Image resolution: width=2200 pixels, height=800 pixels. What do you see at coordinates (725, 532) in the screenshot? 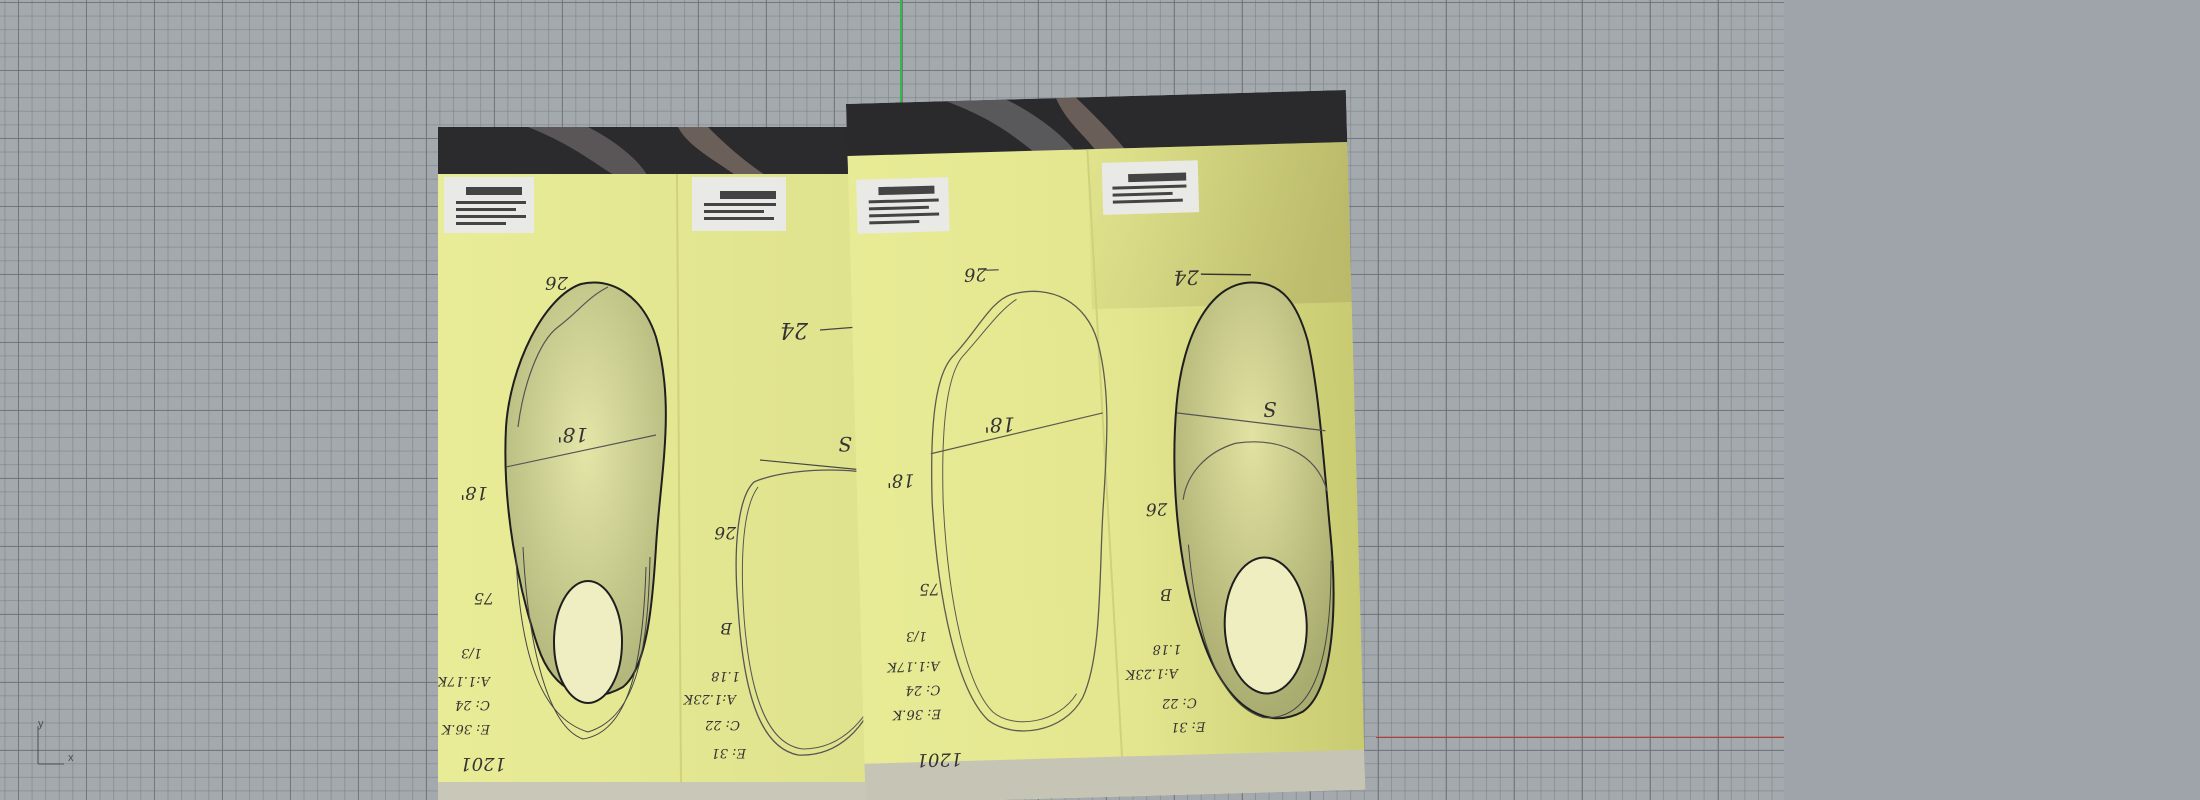
I see `hw-right-26: 26` at bounding box center [725, 532].